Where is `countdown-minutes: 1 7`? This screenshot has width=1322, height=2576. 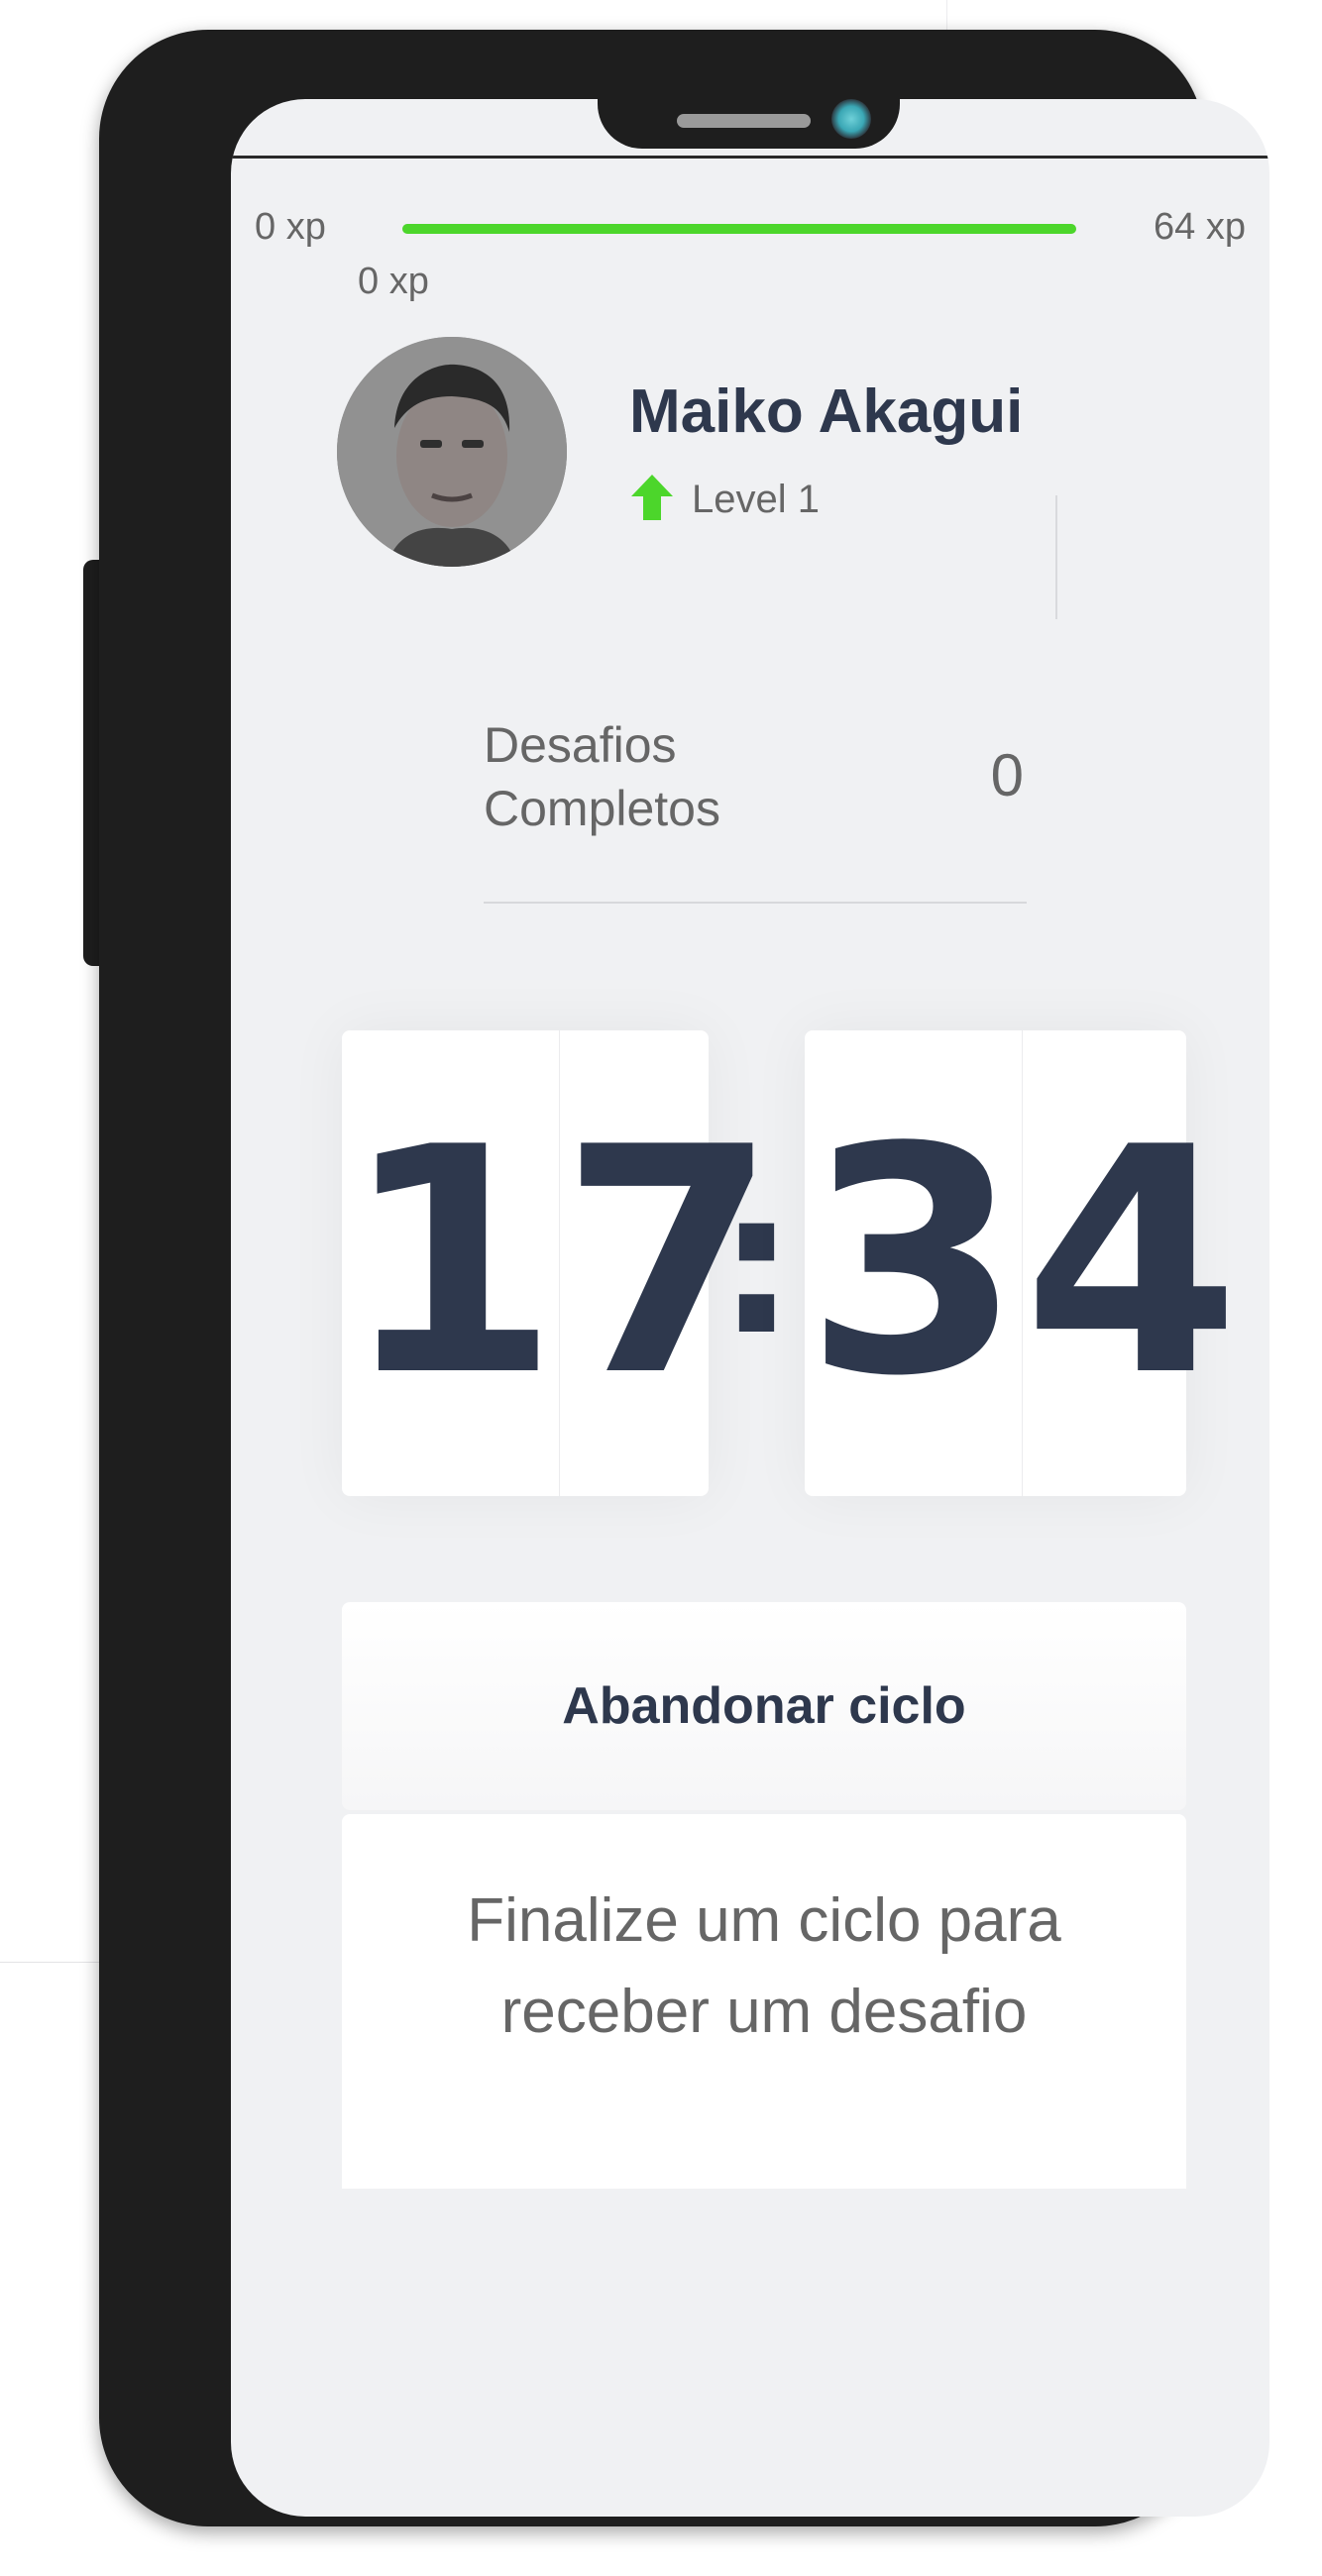 countdown-minutes: 1 7 is located at coordinates (559, 1263).